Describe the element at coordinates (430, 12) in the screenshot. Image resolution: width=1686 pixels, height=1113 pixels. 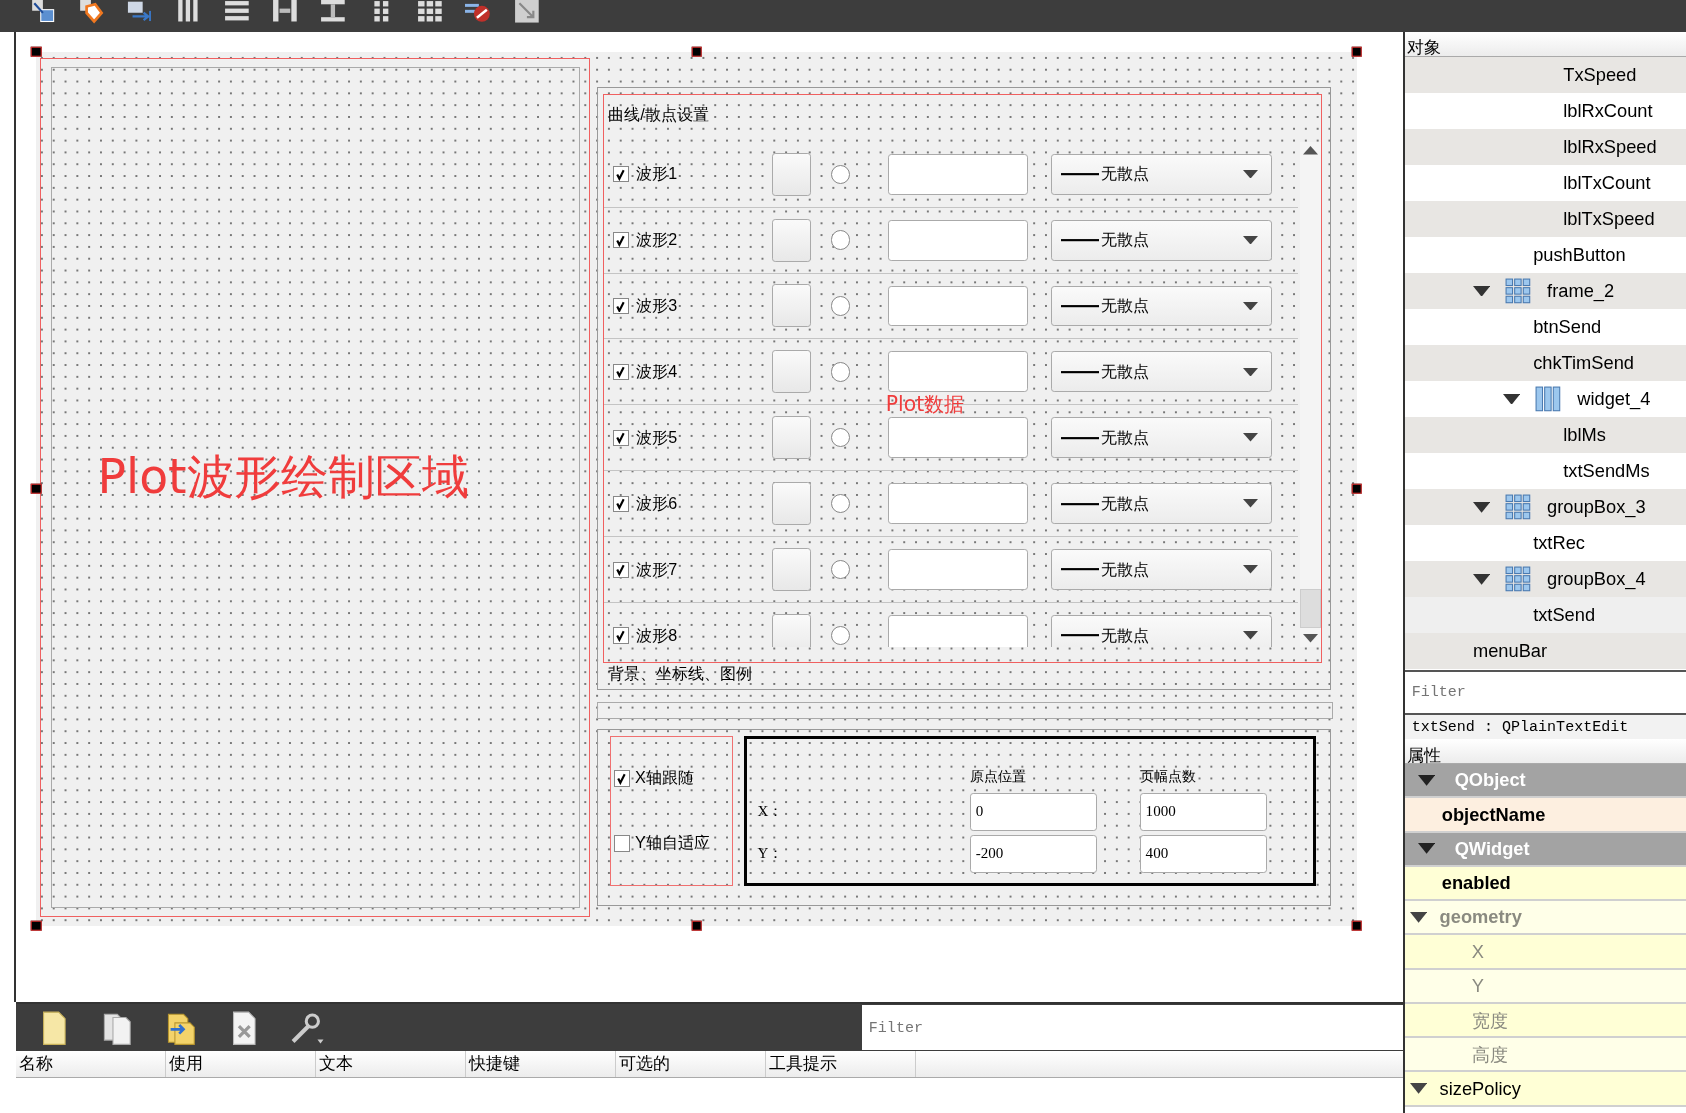
I see `grid-icon` at that location.